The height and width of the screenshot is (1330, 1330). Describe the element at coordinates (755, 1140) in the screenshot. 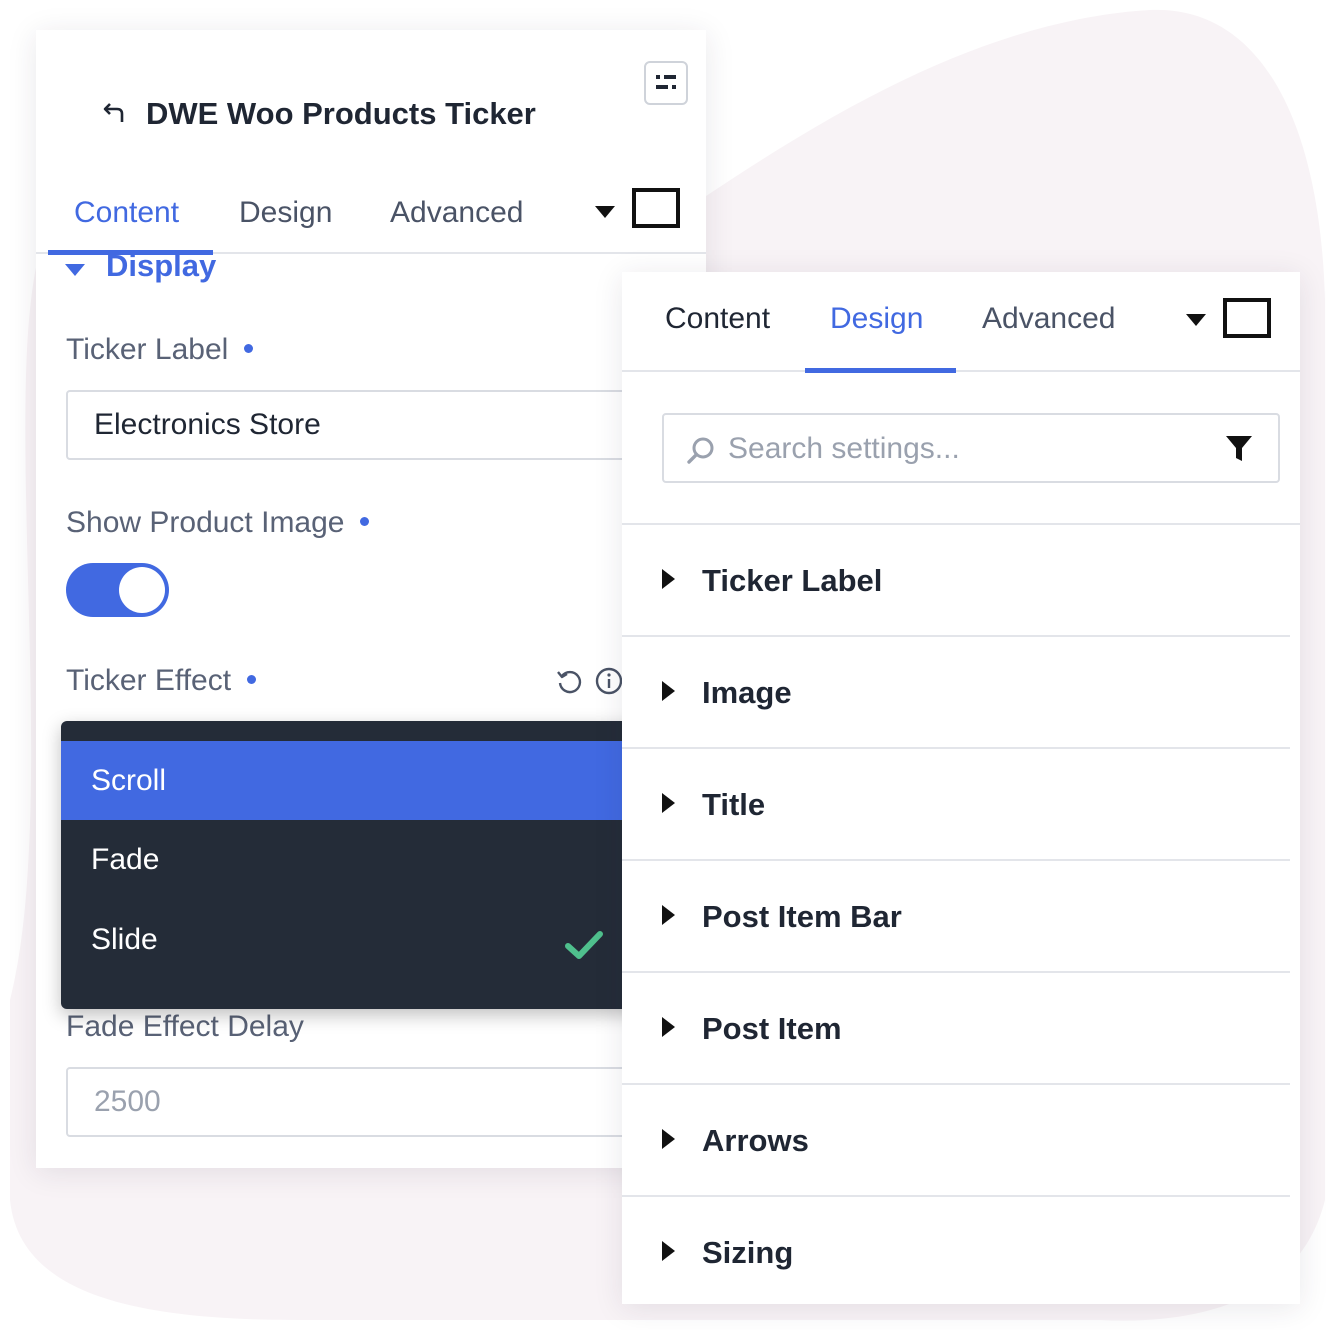

I see `accordion-label: Arrows` at that location.